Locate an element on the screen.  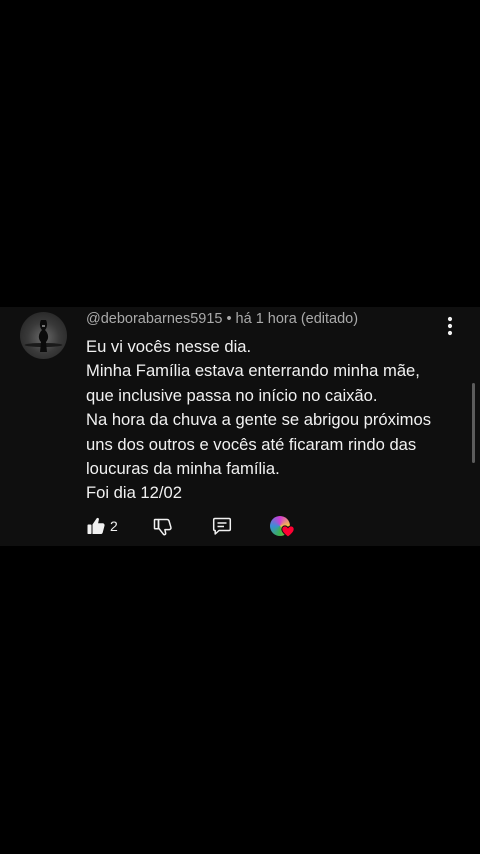
reply-comment-icon is located at coordinates (222, 526).